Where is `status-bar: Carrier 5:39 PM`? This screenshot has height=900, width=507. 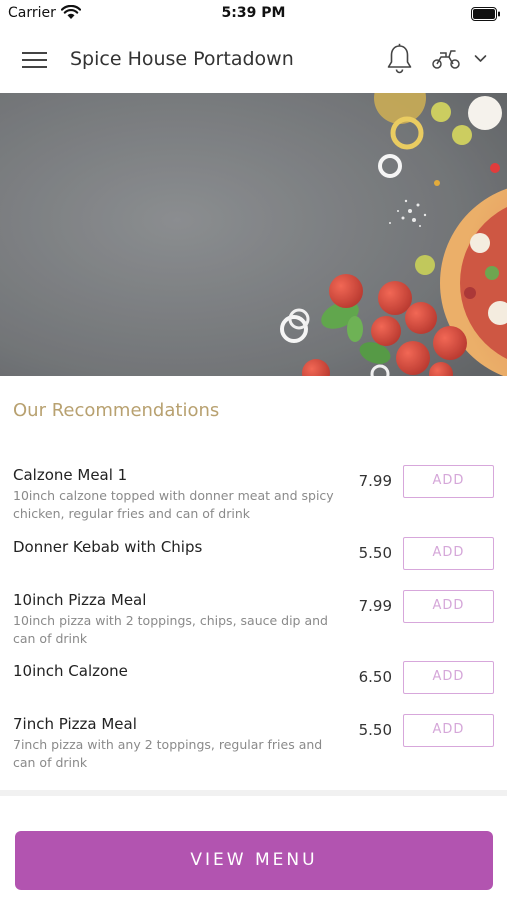
status-bar: Carrier 5:39 PM is located at coordinates (253, 13).